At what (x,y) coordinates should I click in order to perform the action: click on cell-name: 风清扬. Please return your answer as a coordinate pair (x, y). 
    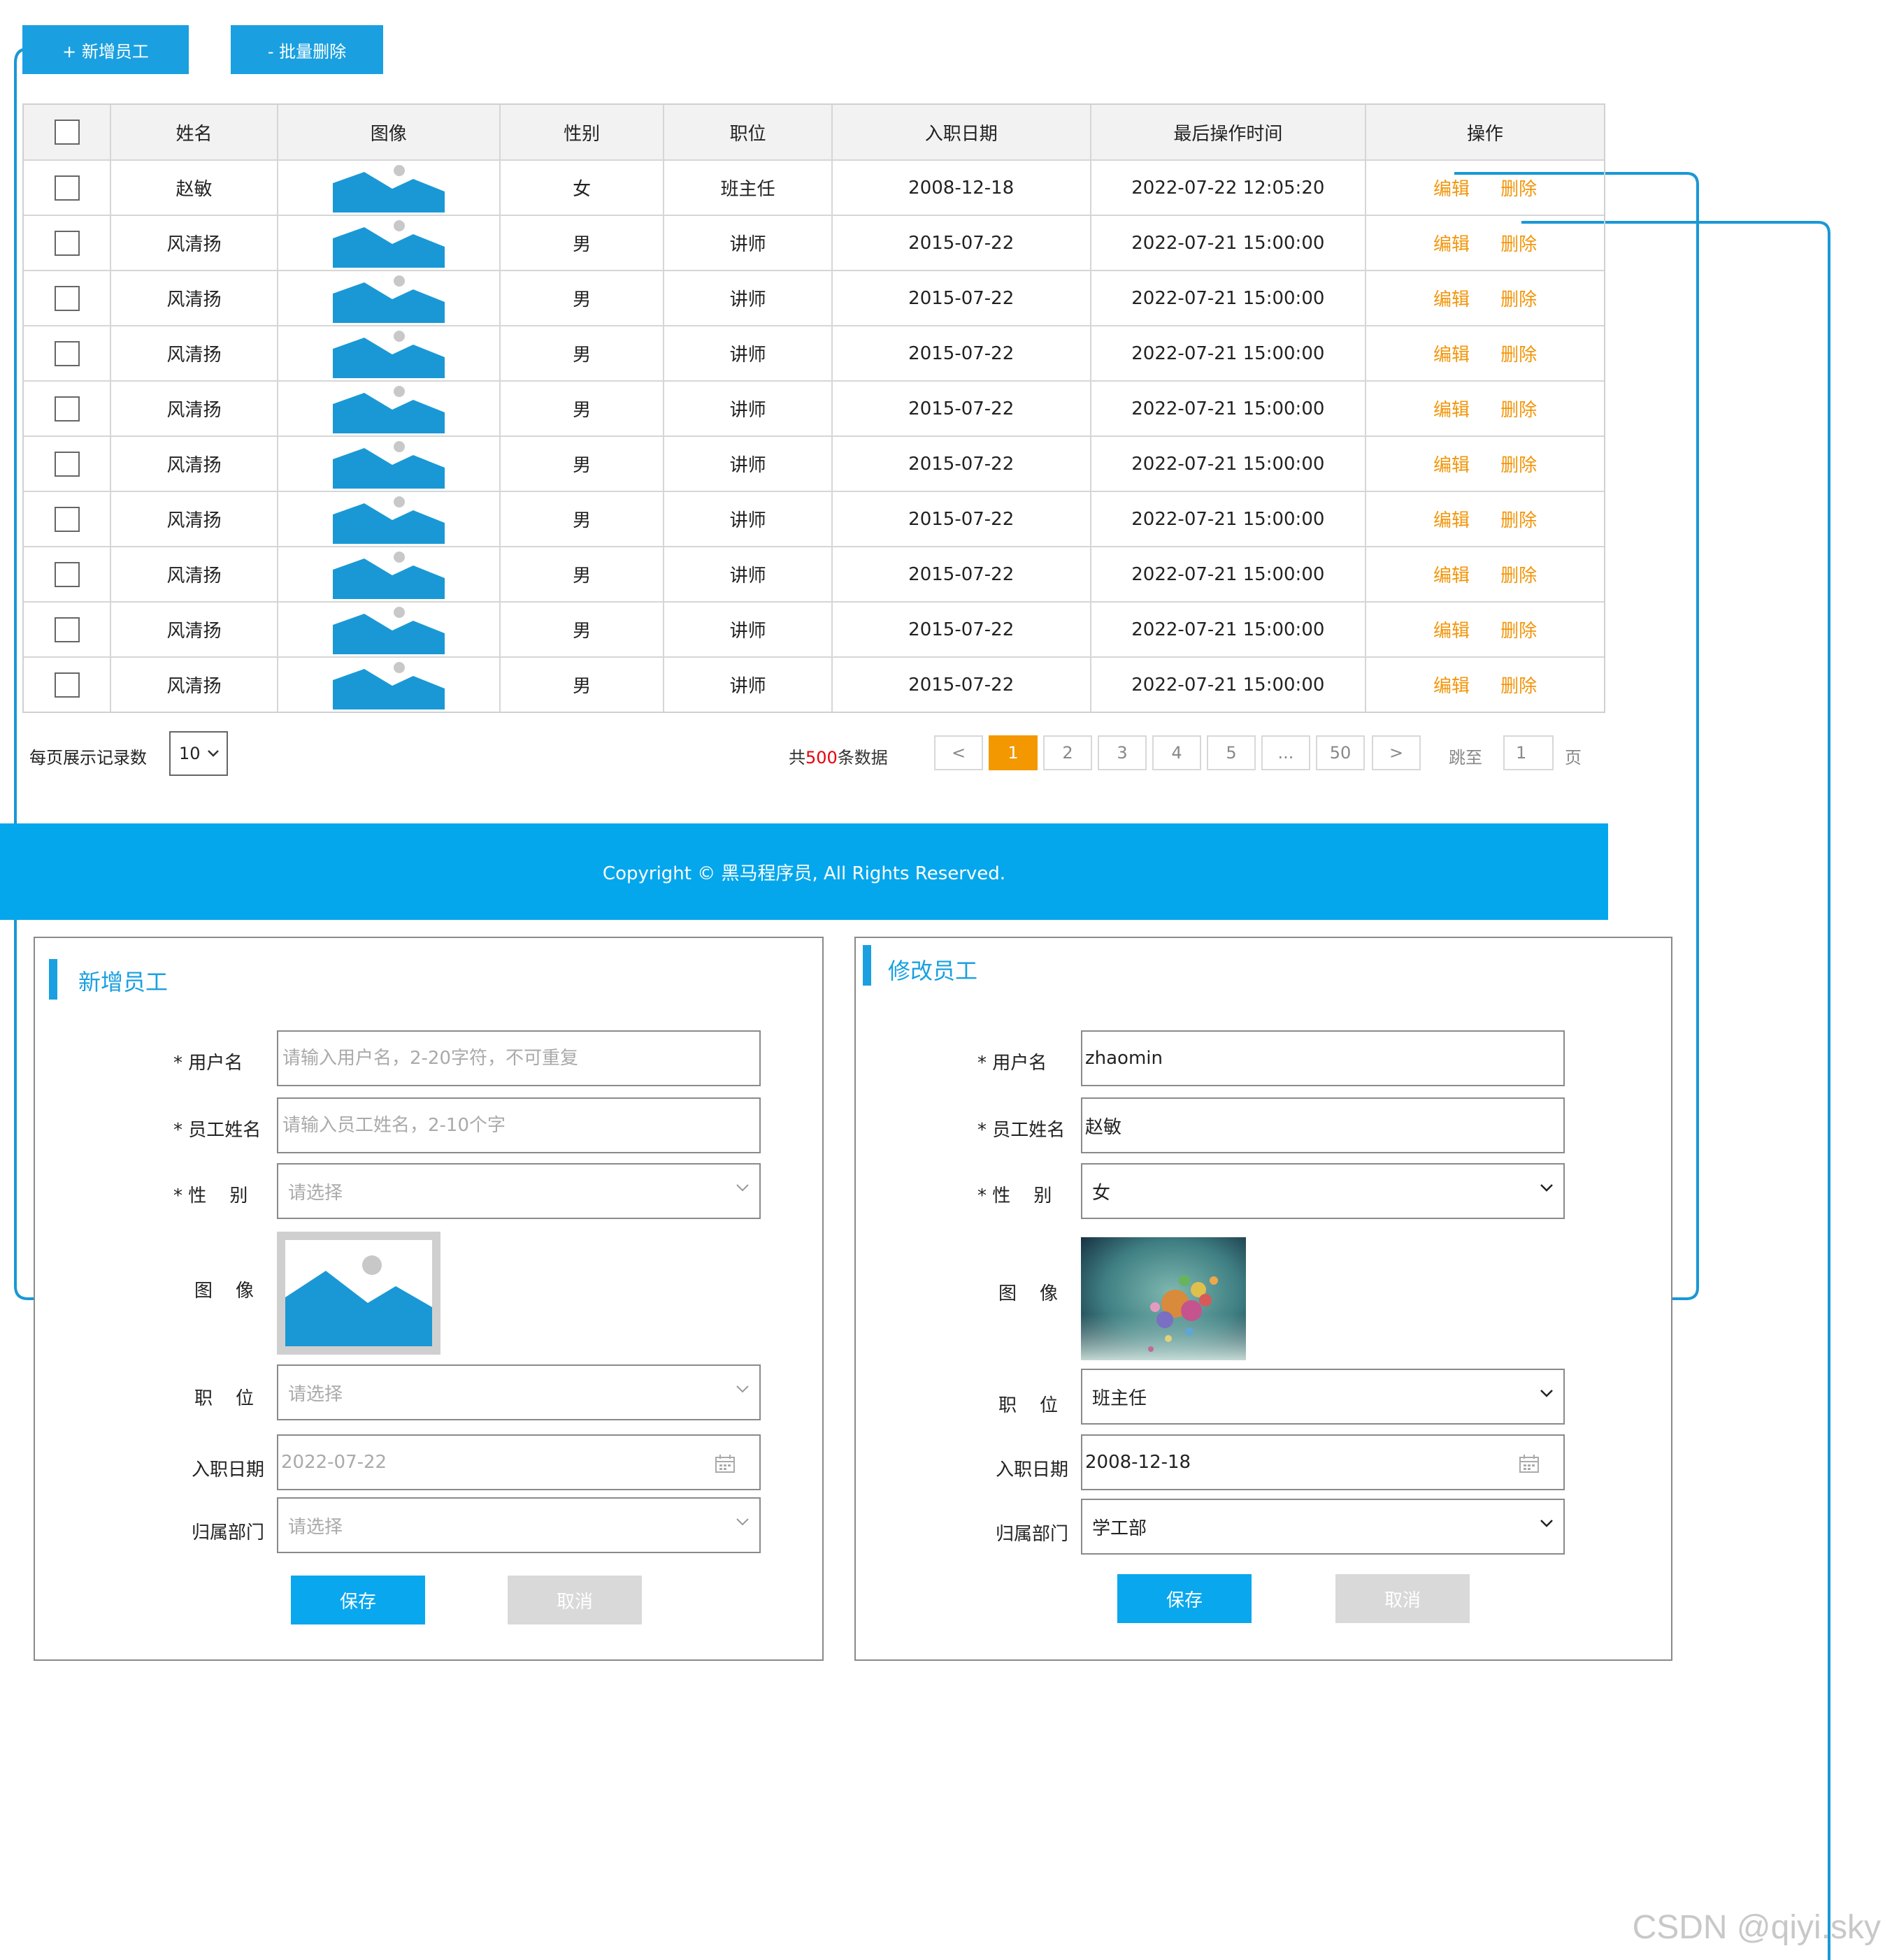
    Looking at the image, I should click on (194, 408).